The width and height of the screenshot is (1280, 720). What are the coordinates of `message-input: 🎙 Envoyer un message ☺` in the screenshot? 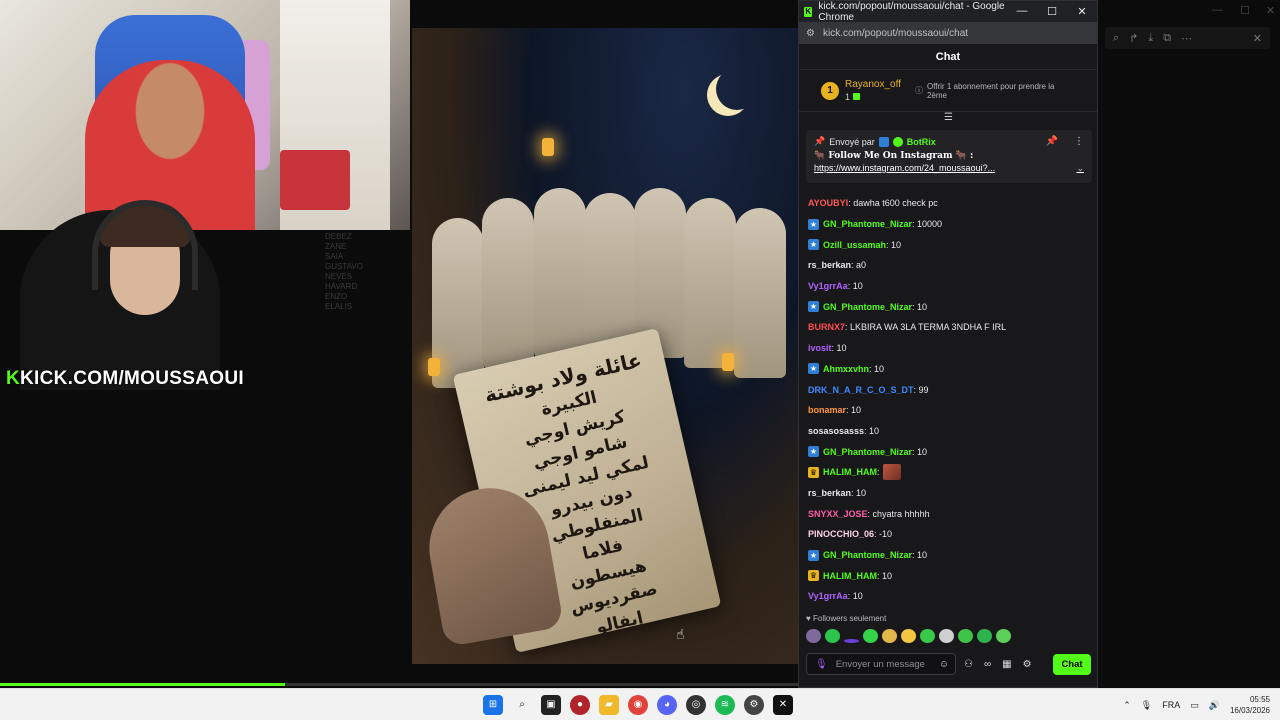 It's located at (881, 664).